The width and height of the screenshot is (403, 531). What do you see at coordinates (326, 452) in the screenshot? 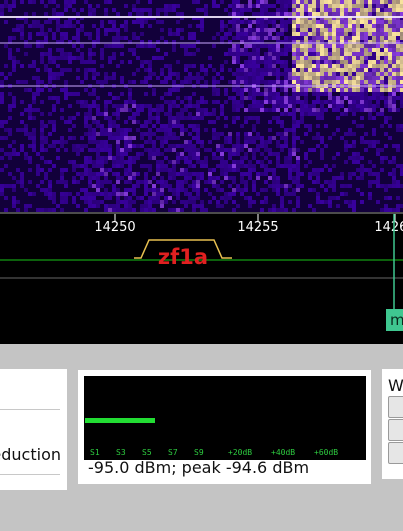
I see `smeter-tick-plus60db: +60dB` at bounding box center [326, 452].